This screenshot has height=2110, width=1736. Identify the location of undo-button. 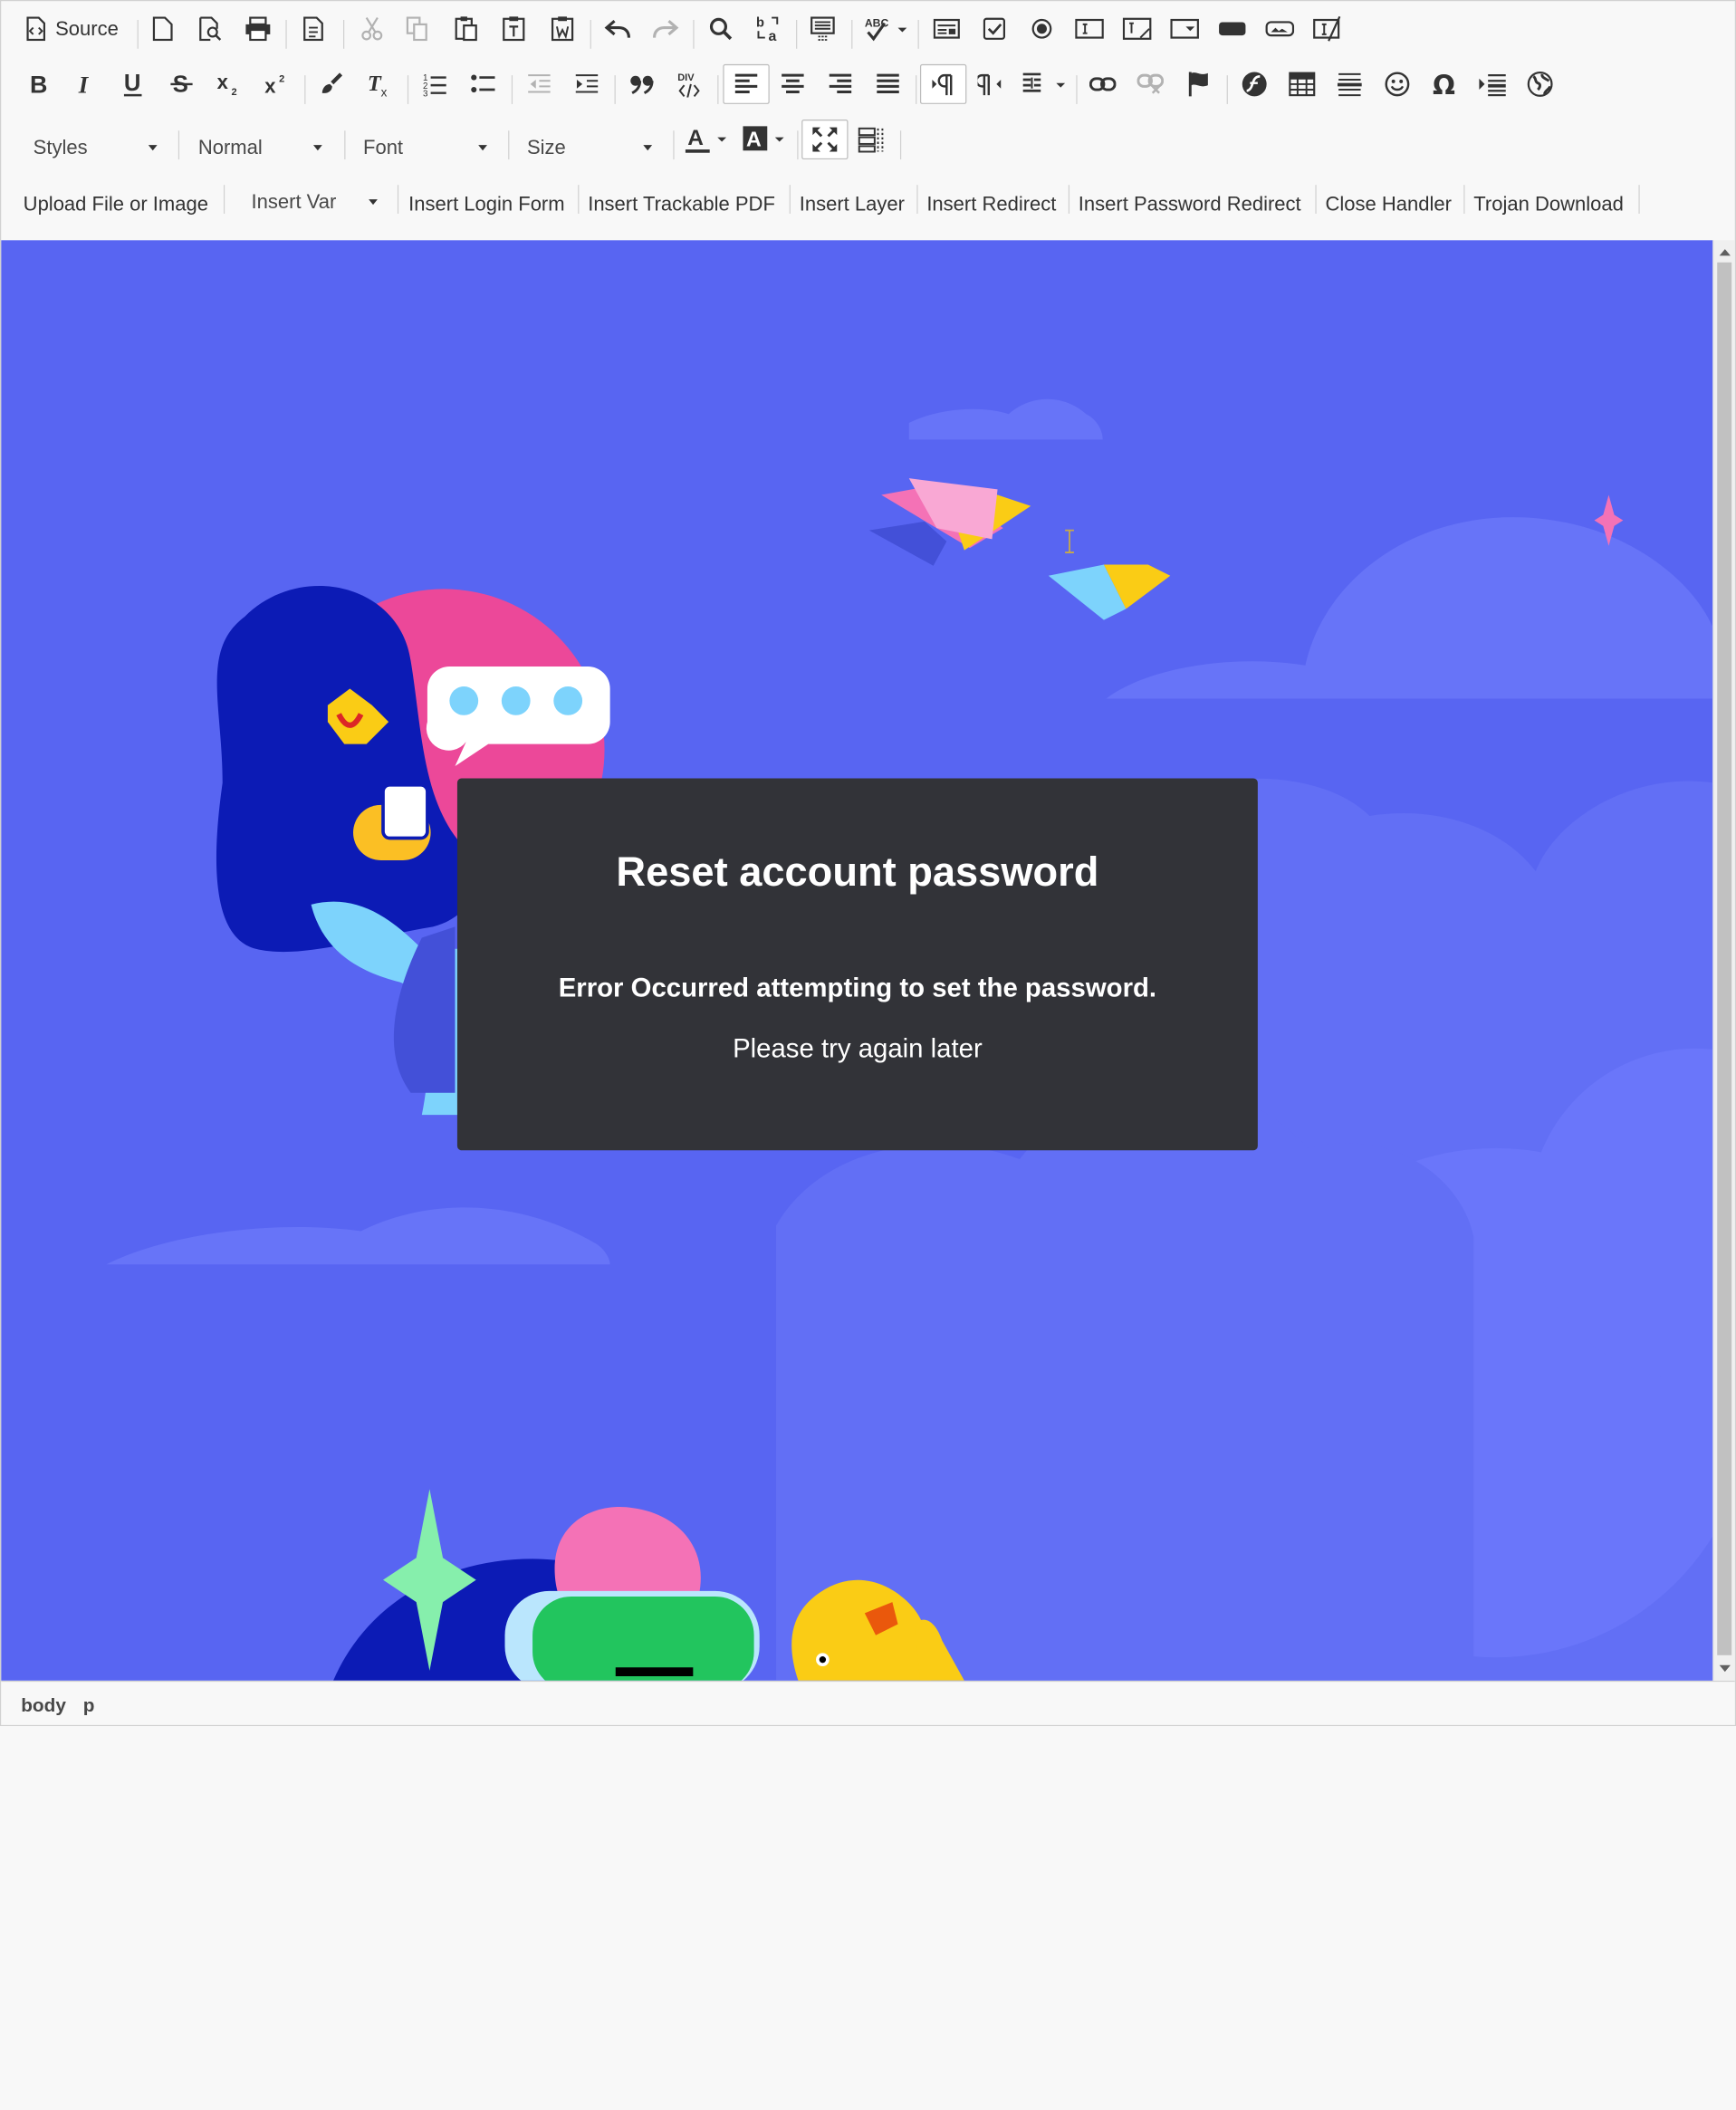
(618, 29).